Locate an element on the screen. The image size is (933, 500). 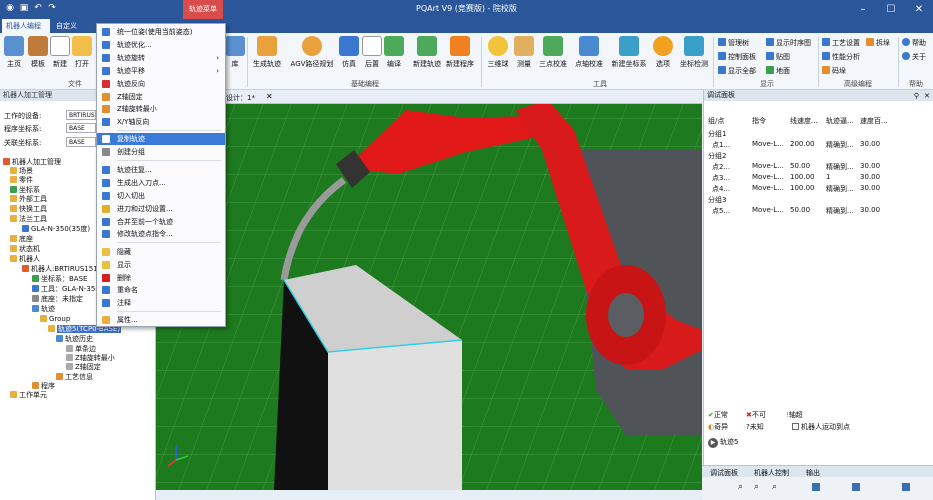
timing-chart-button: 显示时序图 is located at coordinates (788, 43).